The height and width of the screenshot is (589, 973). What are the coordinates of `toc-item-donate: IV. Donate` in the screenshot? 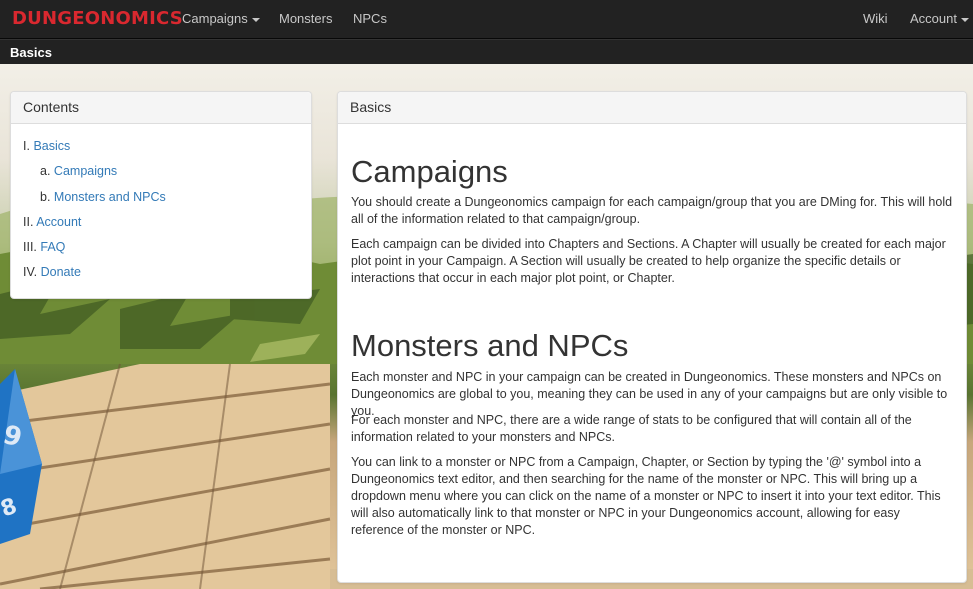 It's located at (167, 272).